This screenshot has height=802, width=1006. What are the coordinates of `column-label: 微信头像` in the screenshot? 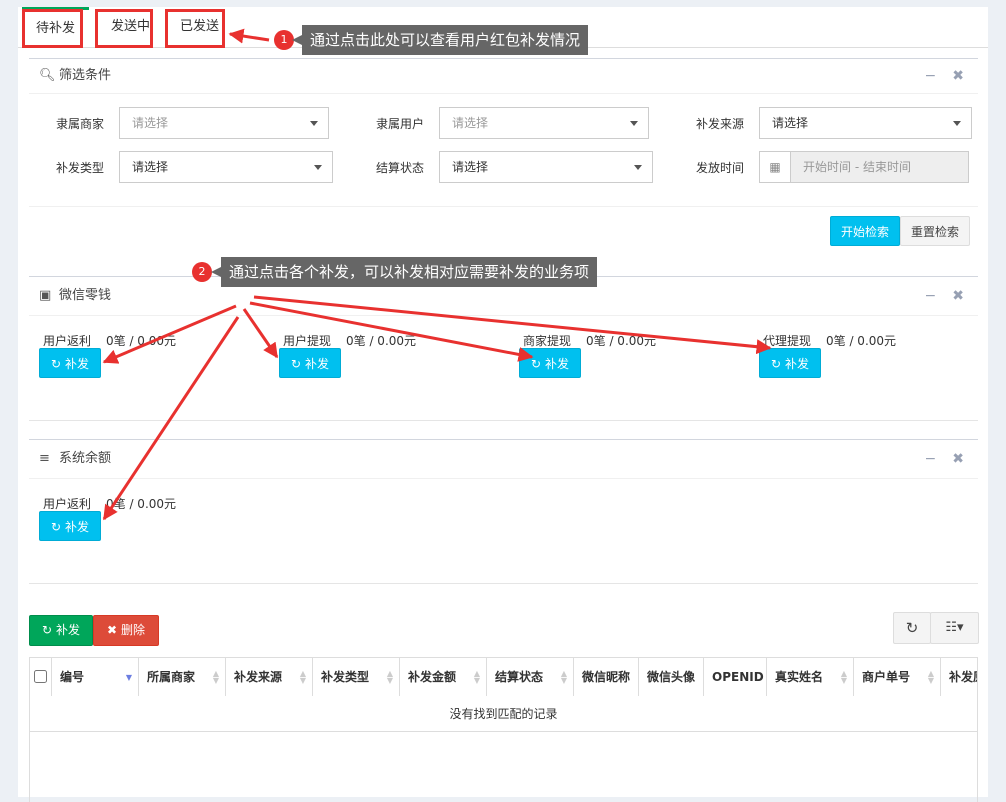 It's located at (671, 677).